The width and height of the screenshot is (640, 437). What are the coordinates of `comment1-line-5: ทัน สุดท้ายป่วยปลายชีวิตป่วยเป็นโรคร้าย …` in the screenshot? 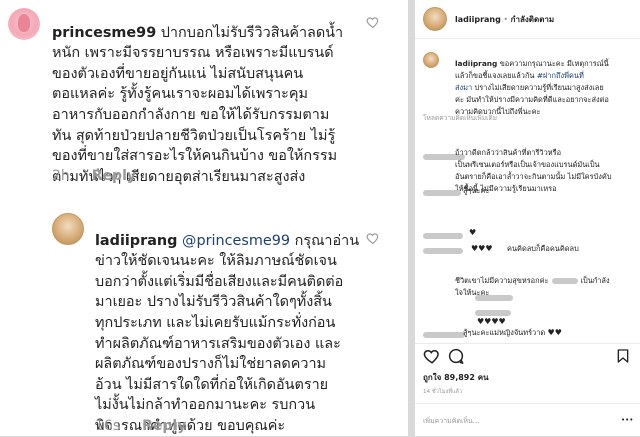 It's located at (194, 135).